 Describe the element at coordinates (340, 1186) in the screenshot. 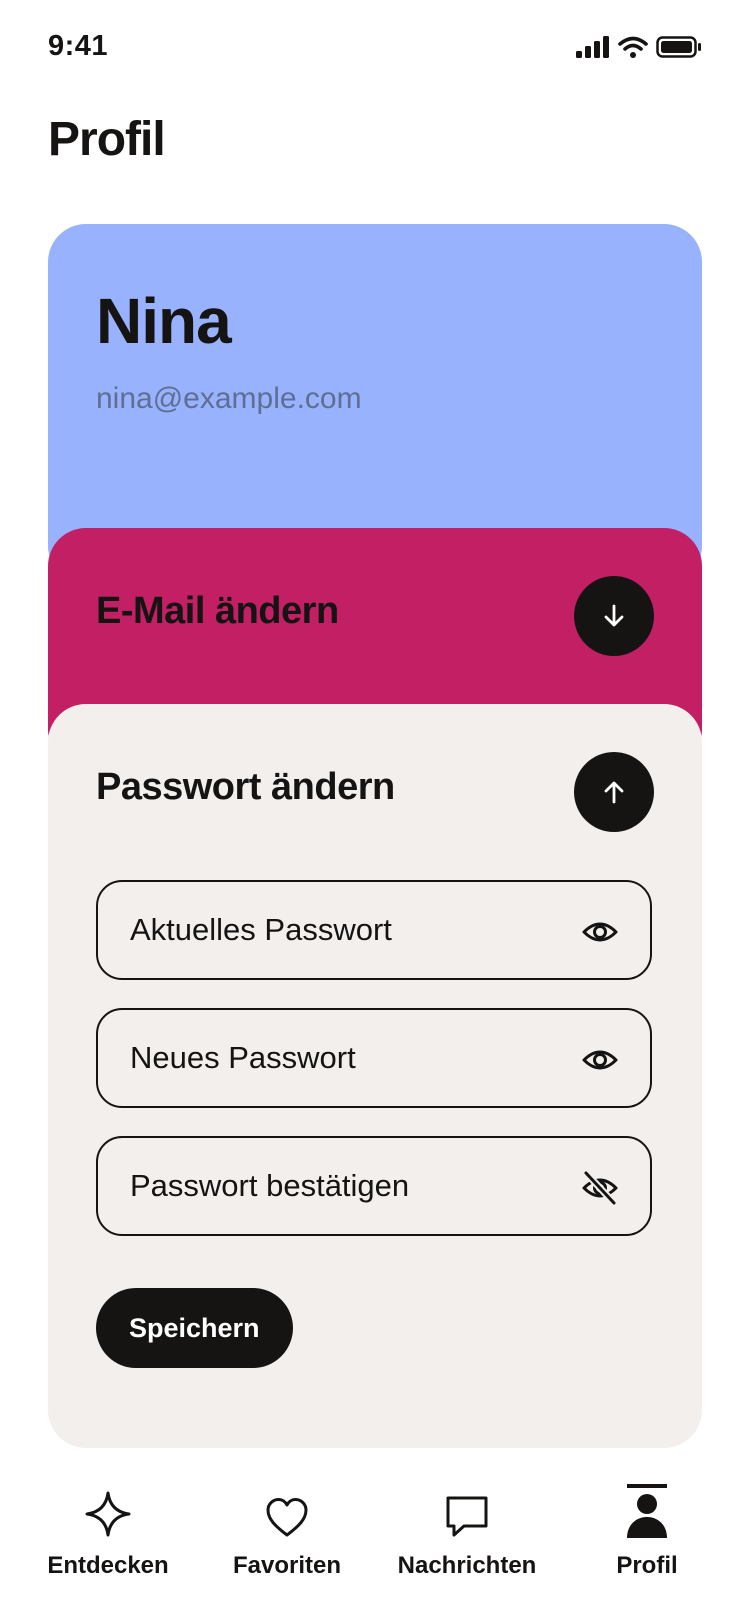

I see `confirm-password-input` at that location.